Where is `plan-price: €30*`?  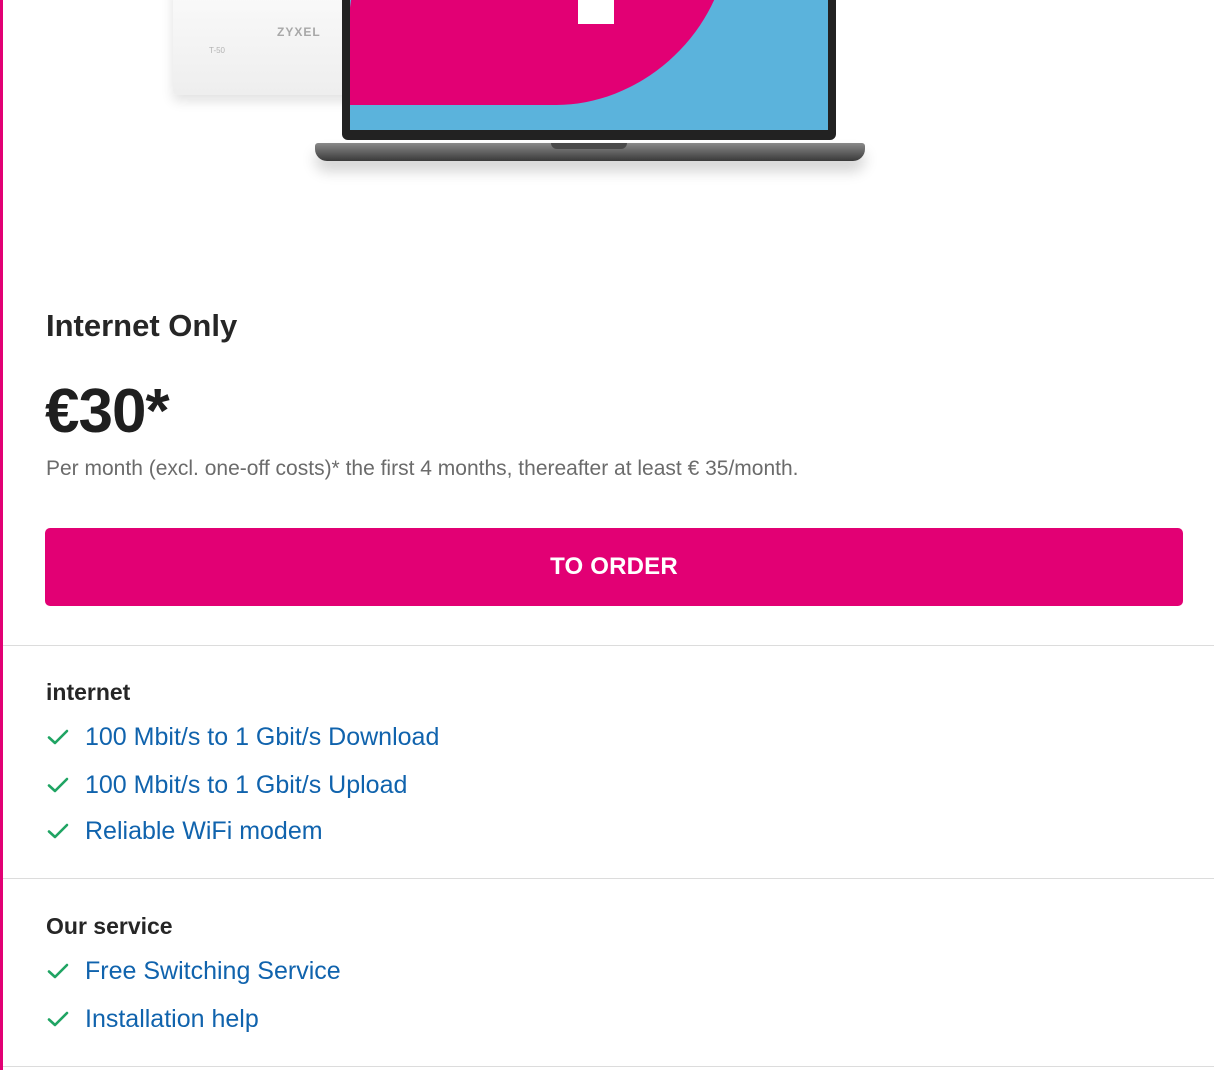 plan-price: €30* is located at coordinates (107, 411).